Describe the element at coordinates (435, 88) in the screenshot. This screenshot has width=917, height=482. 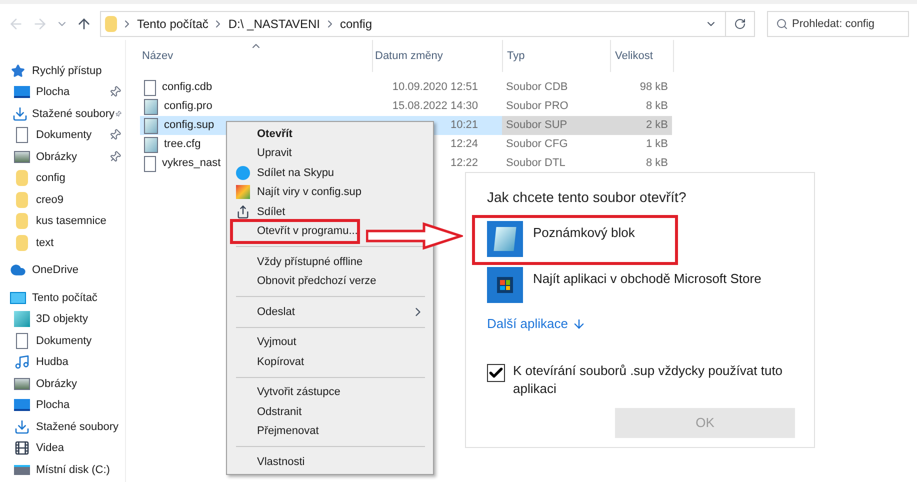
I see `file-date-cell-text: 10.09.2020 12:51` at that location.